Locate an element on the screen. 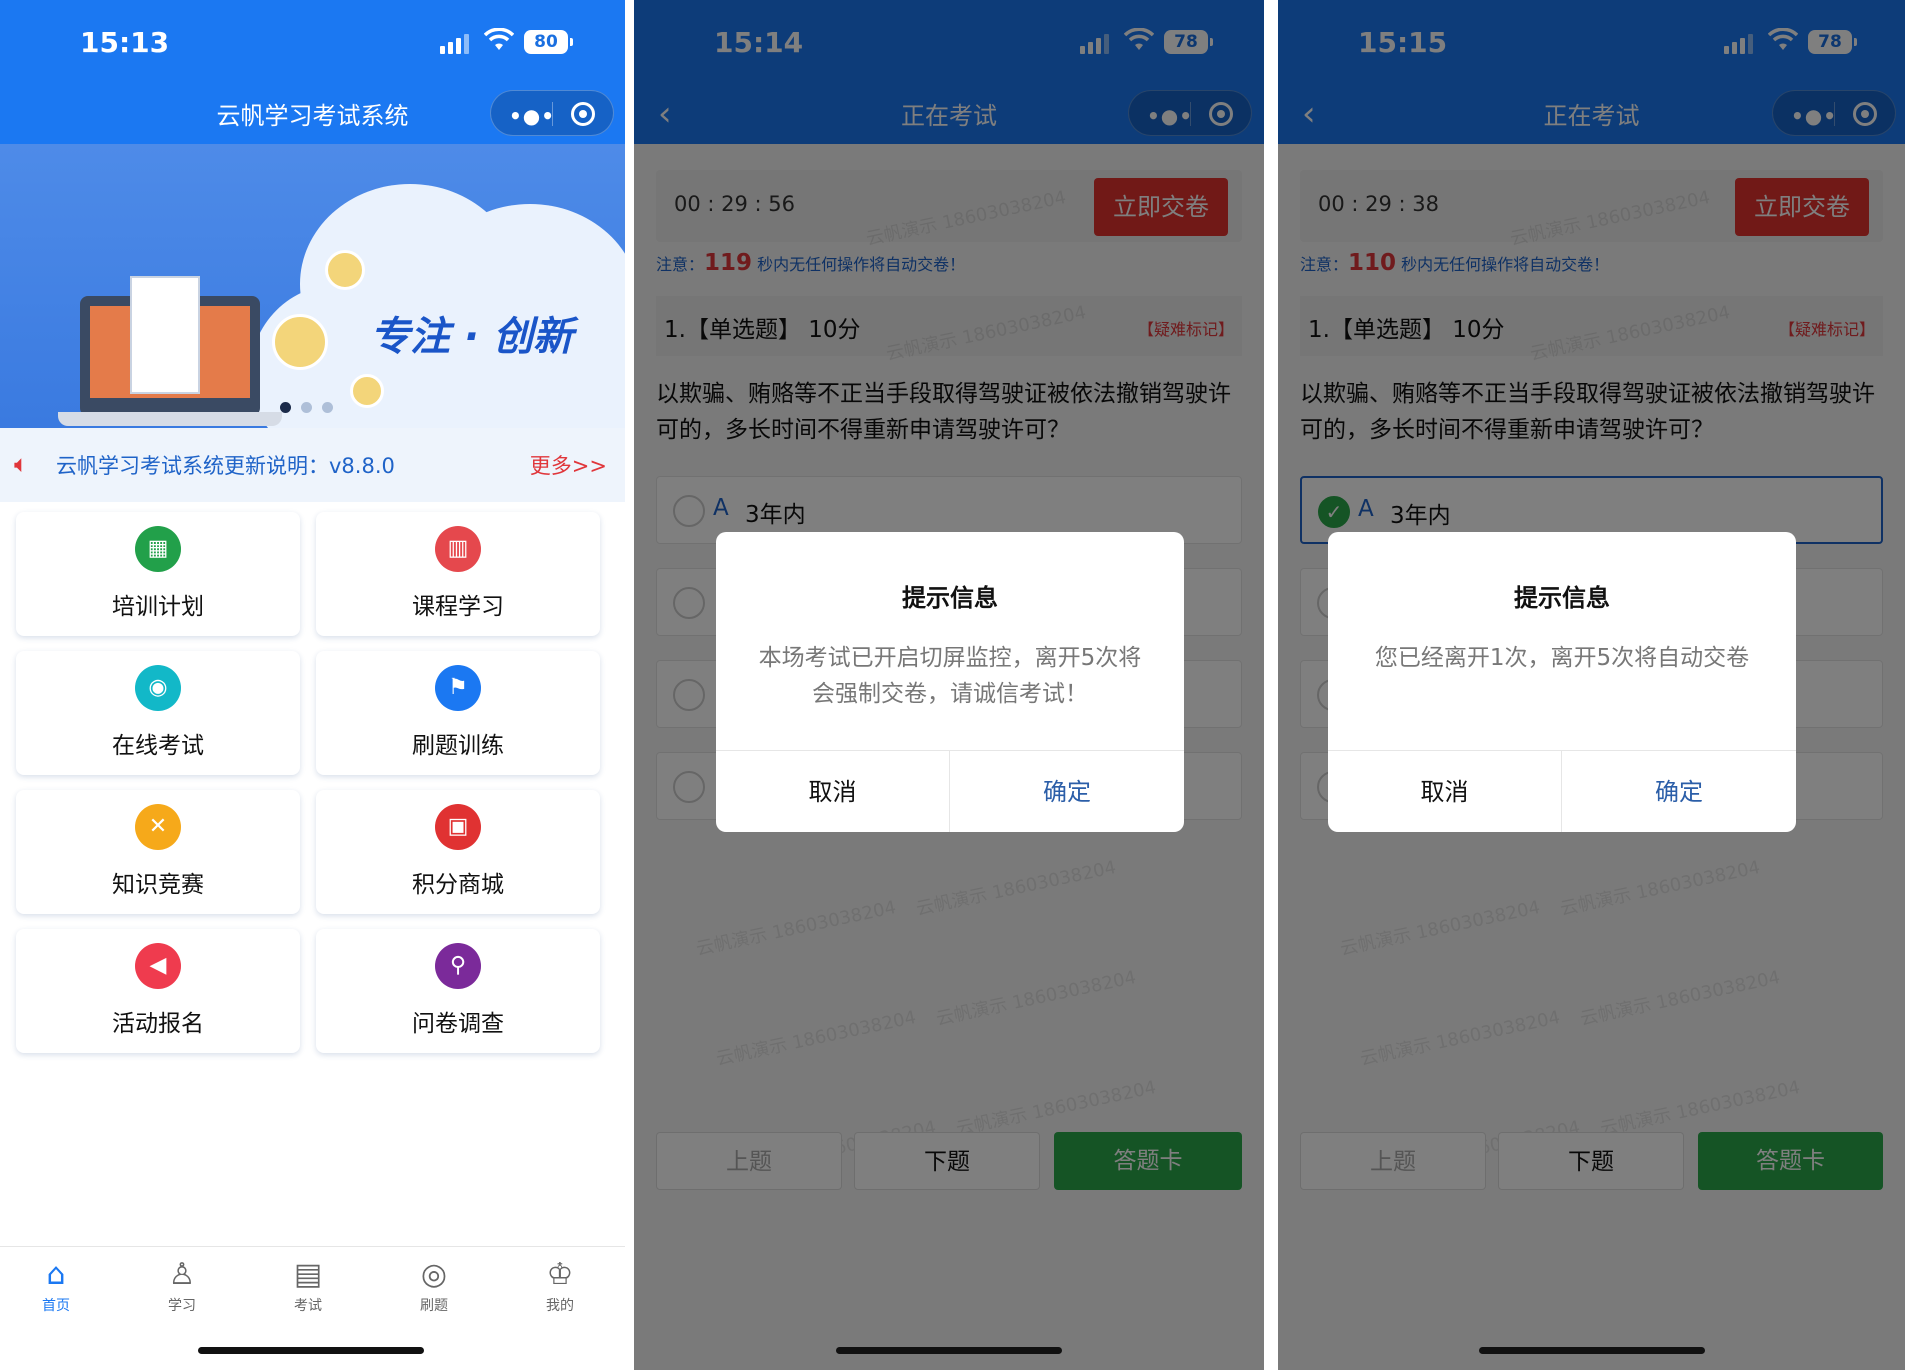  notice-bar: 🔈︎ 云帆学习考试系统更新说明：v8.8.0 更多>> is located at coordinates (312, 465).